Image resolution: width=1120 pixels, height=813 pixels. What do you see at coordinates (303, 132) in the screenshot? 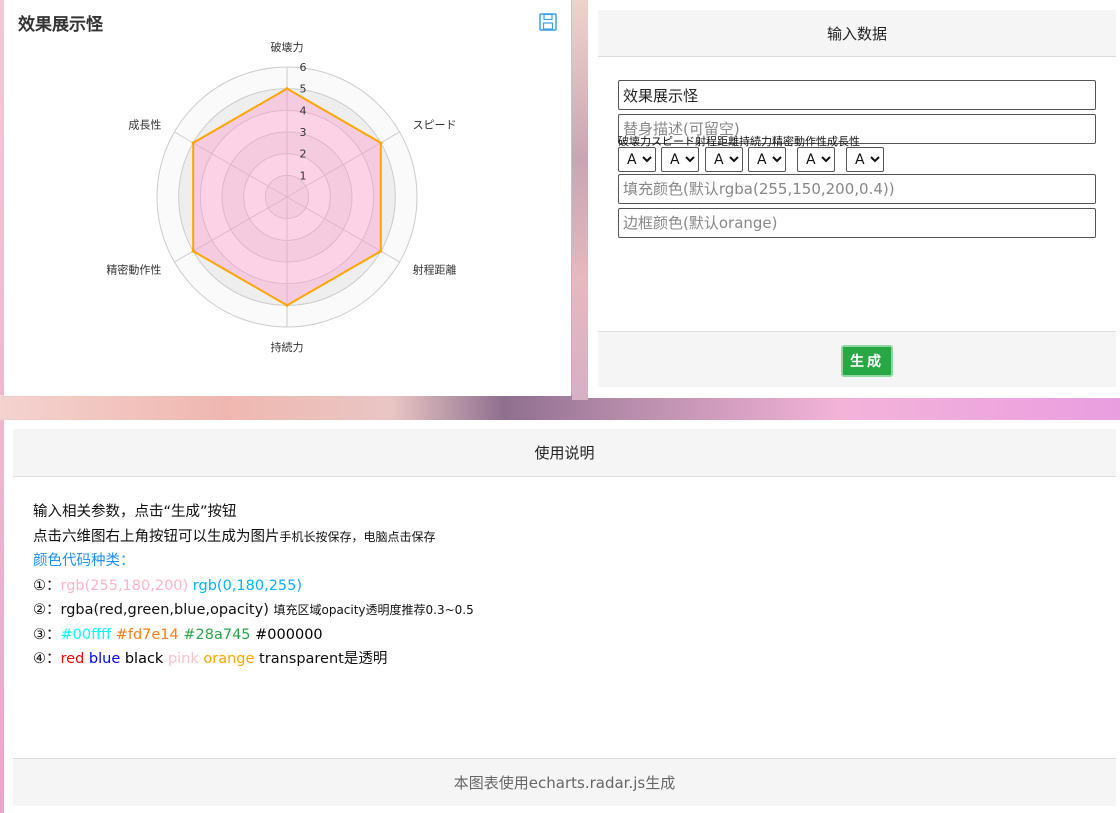
I see `radar-tick-label: 3` at bounding box center [303, 132].